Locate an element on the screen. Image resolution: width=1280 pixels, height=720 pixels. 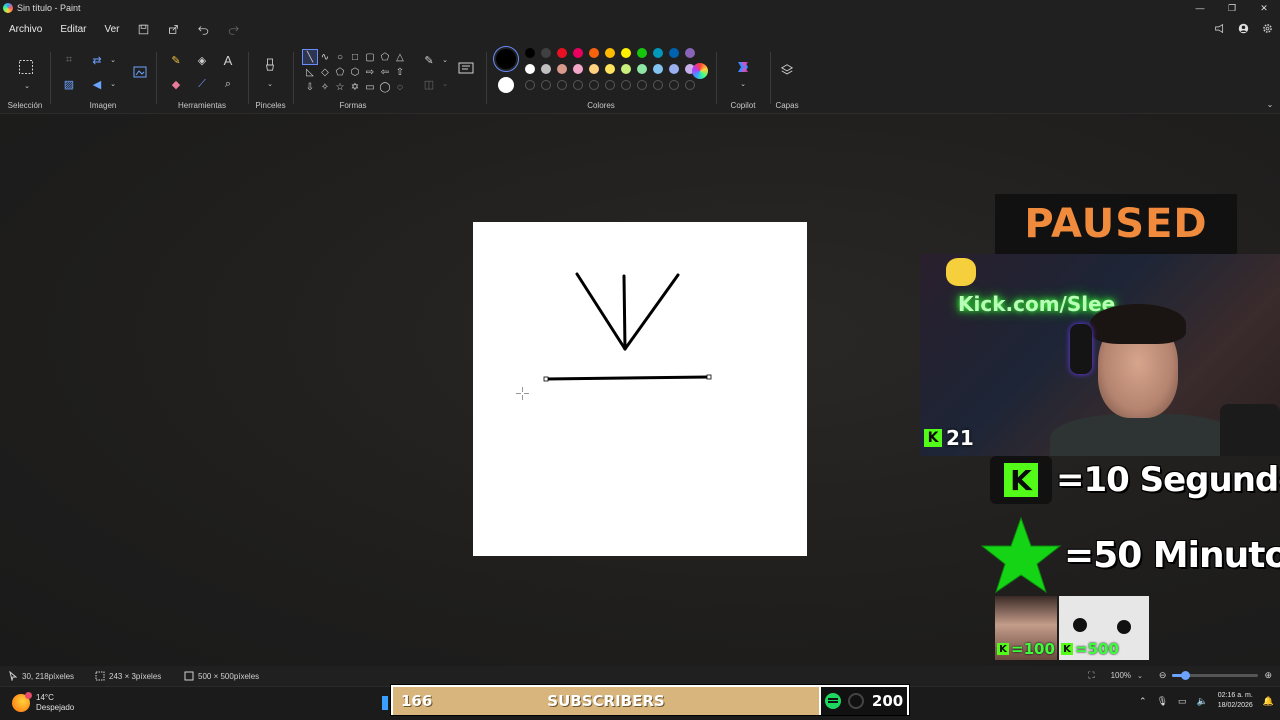
edit-colors-icon is located at coordinates (700, 71).